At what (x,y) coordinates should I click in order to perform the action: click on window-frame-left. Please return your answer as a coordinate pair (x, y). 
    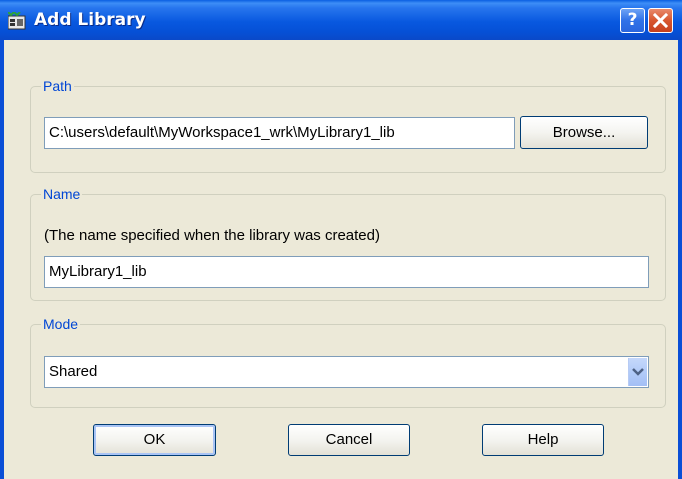
    Looking at the image, I should click on (2, 259).